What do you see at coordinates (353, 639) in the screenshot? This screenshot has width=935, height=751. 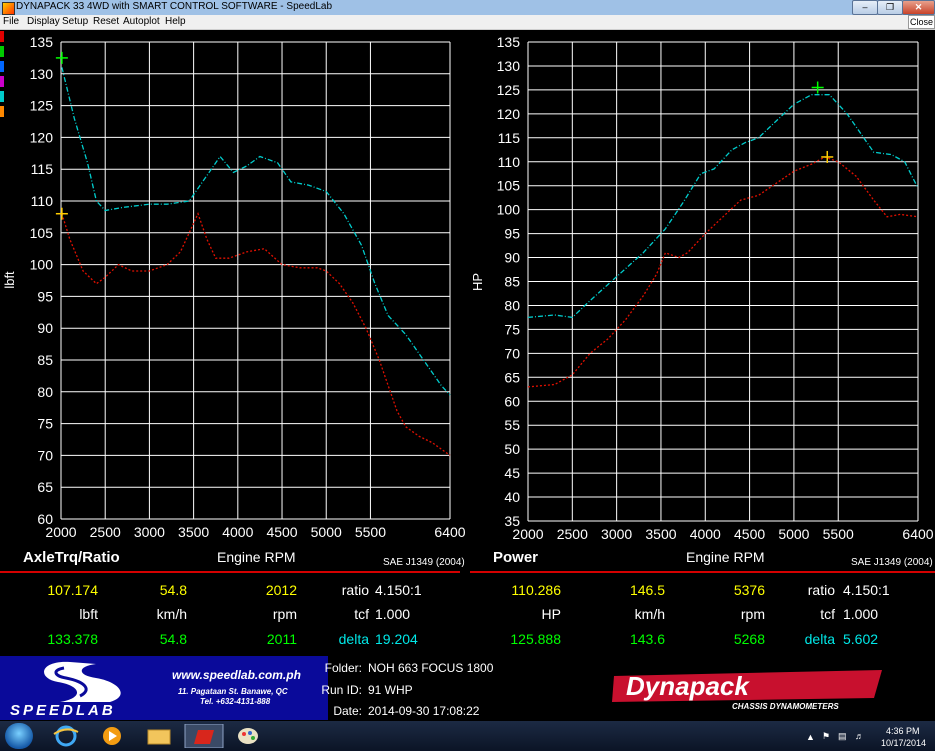 I see `delta-label: delta` at bounding box center [353, 639].